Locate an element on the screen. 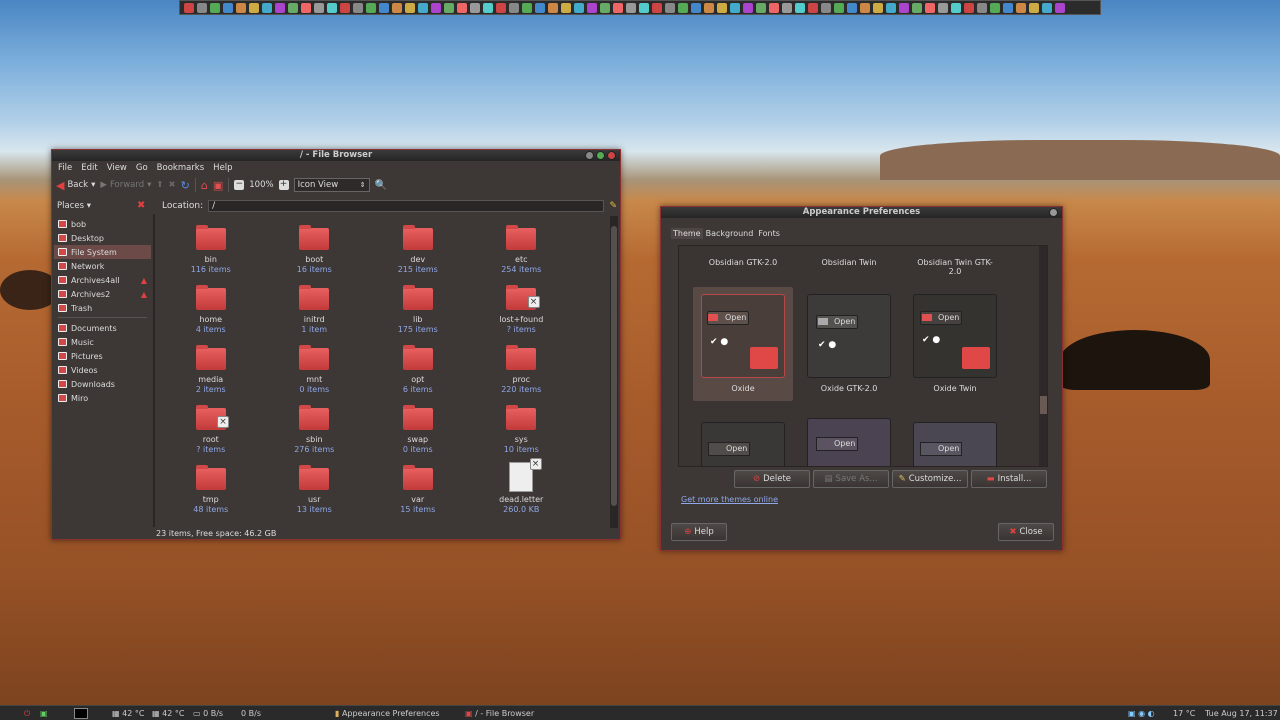 Image resolution: width=1280 pixels, height=720 pixels. file-item: × root? items is located at coordinates (211, 432).